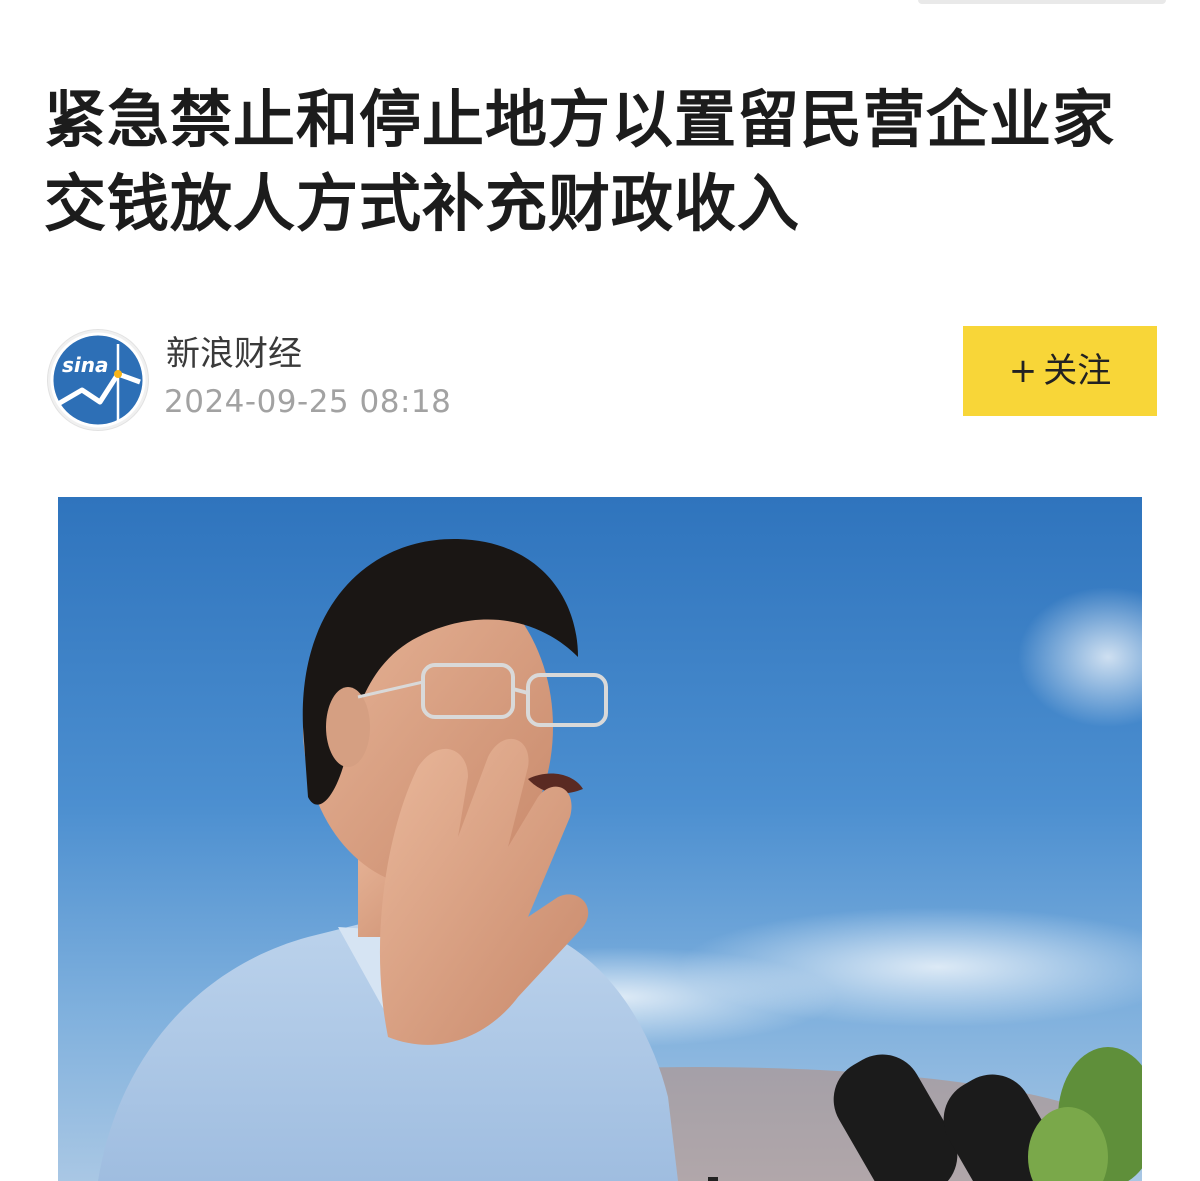 This screenshot has width=1200, height=1181. I want to click on plus-icon: +, so click(1023, 371).